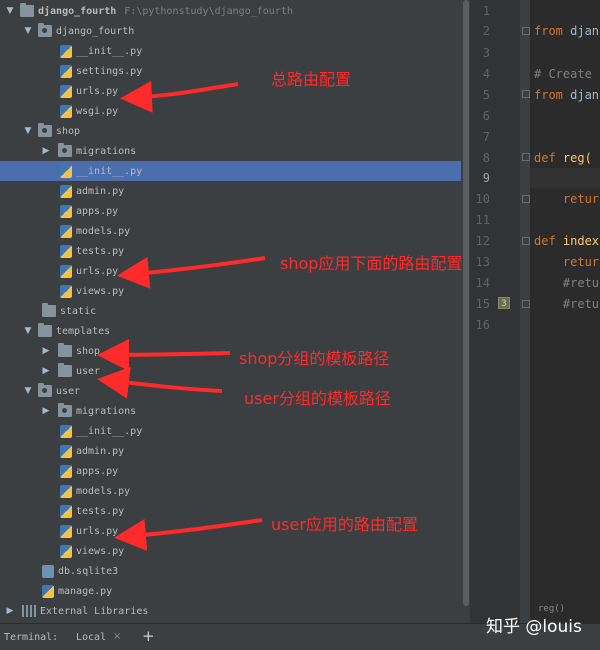 The width and height of the screenshot is (600, 650). I want to click on tree-item-templates-user: ▶ user, so click(230, 371).